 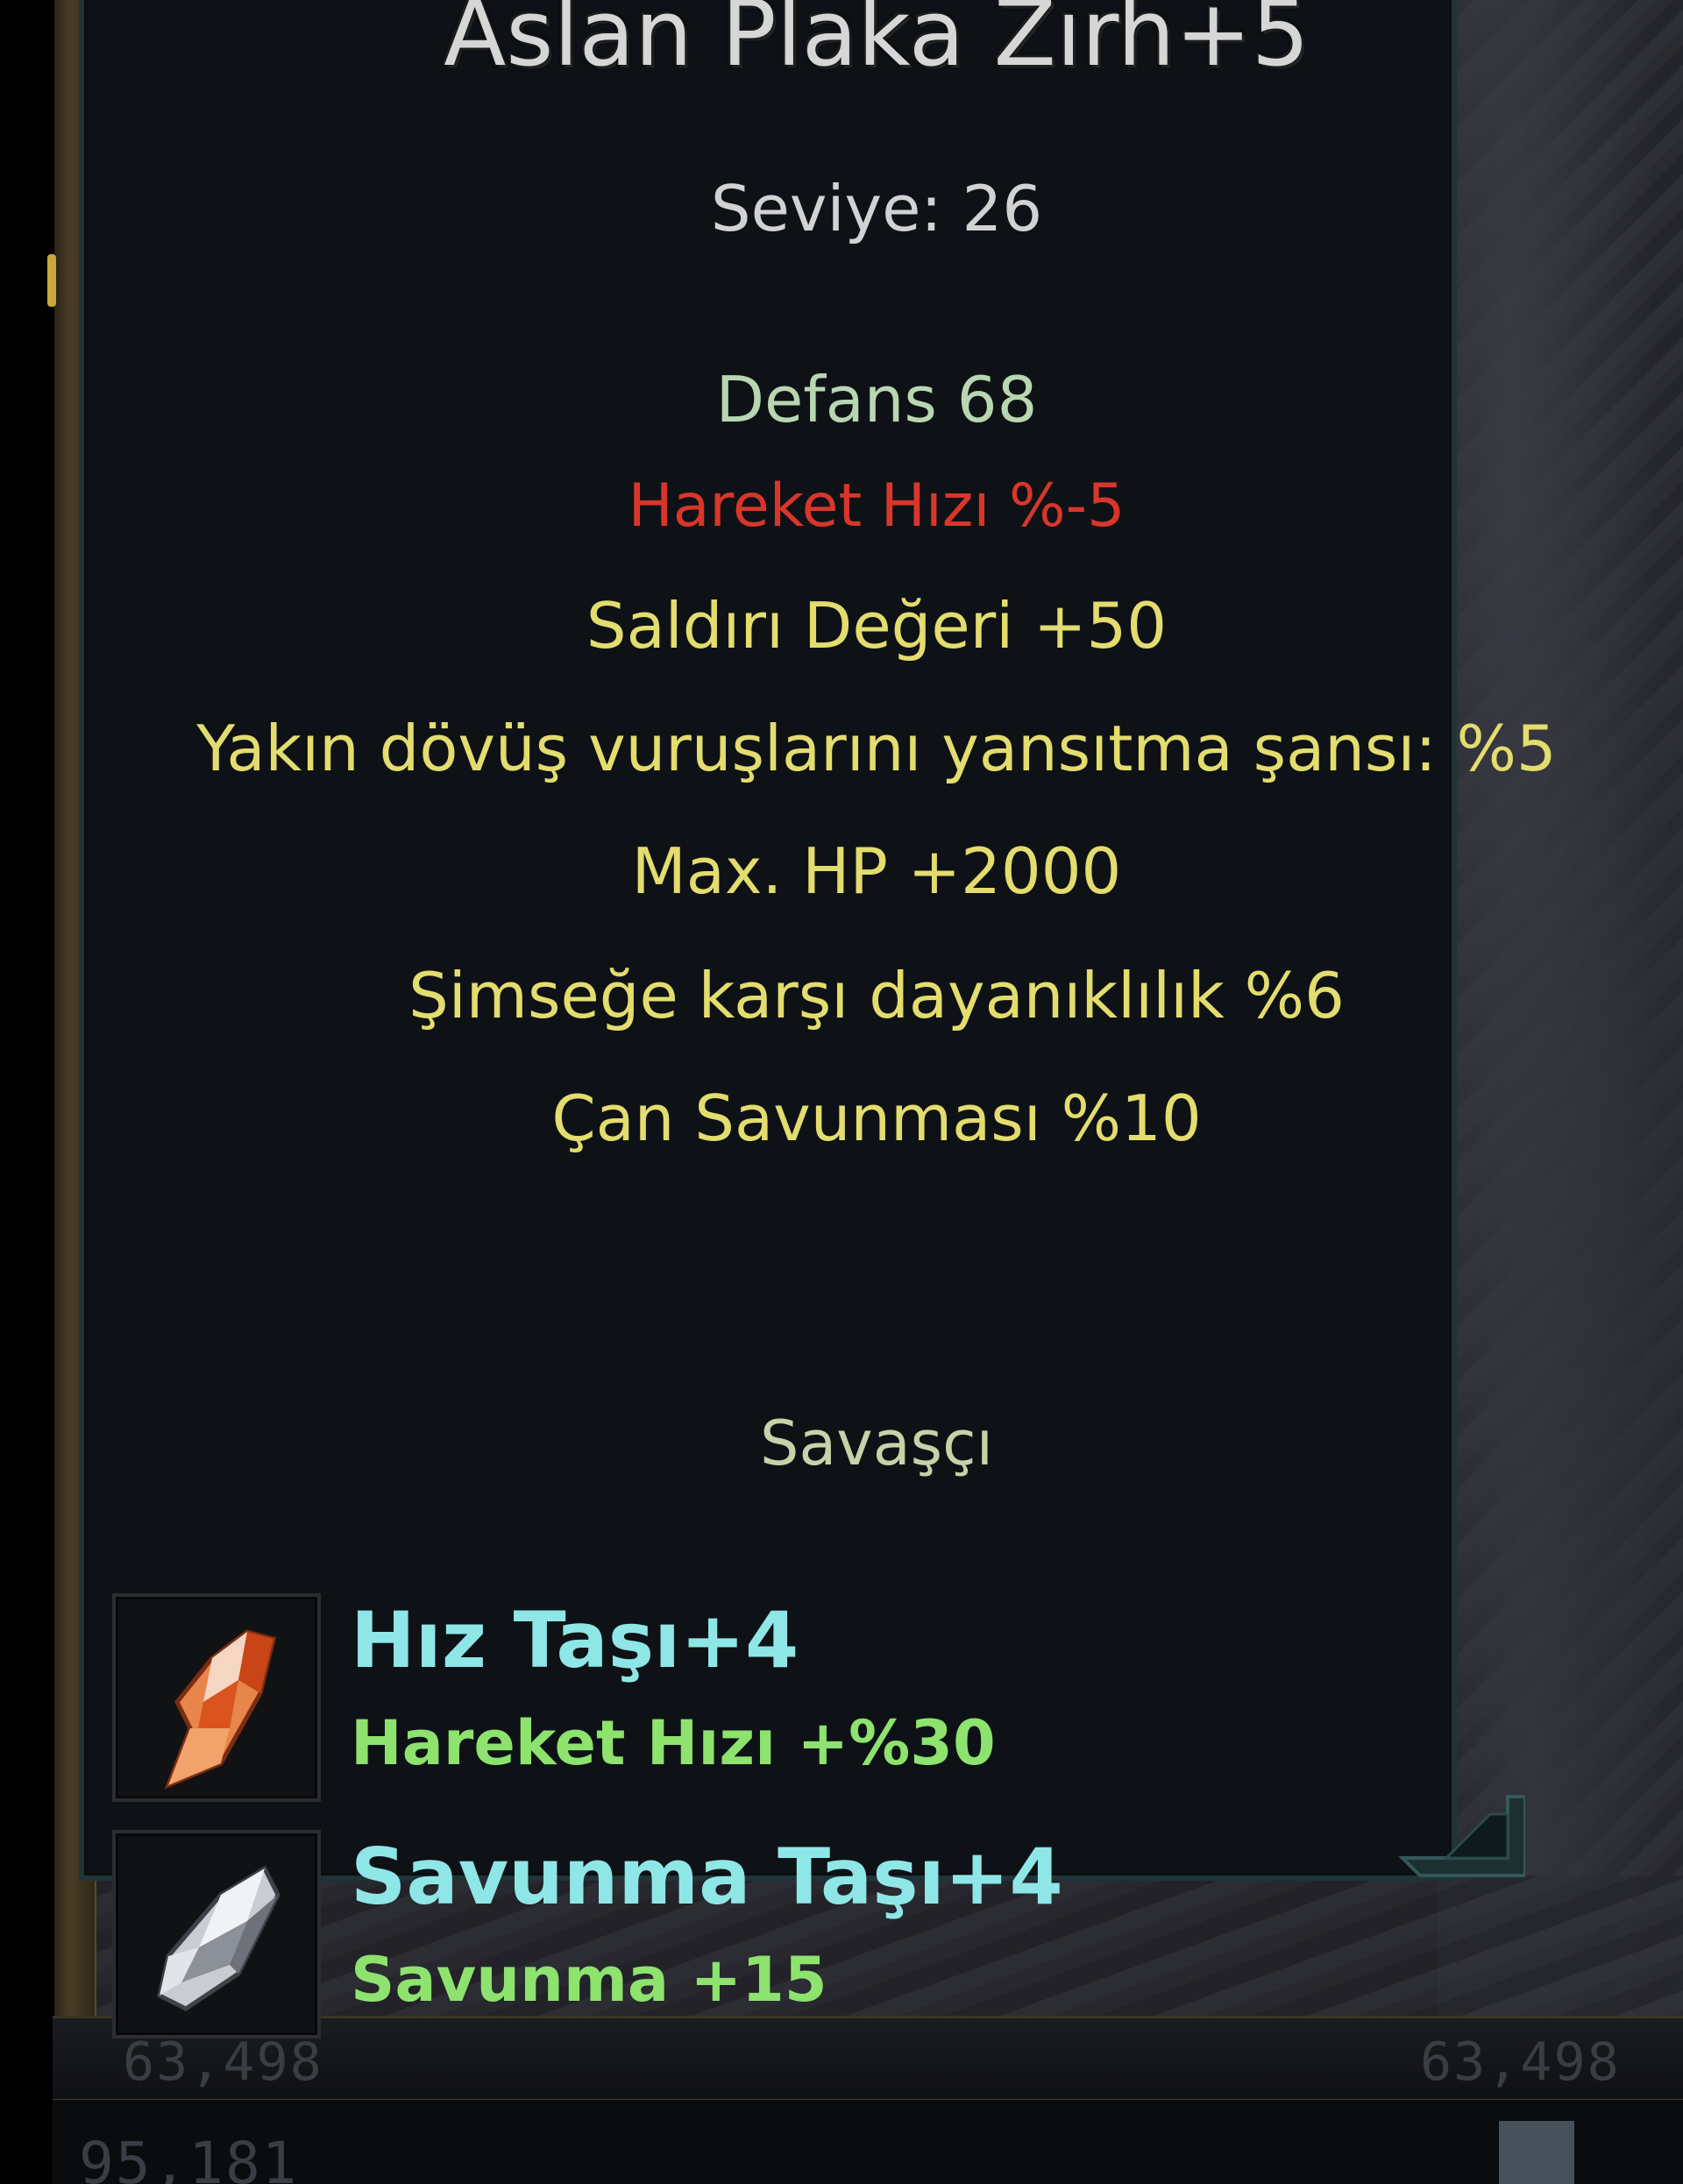 What do you see at coordinates (589, 1980) in the screenshot?
I see `stone-bonus: Savunma +15` at bounding box center [589, 1980].